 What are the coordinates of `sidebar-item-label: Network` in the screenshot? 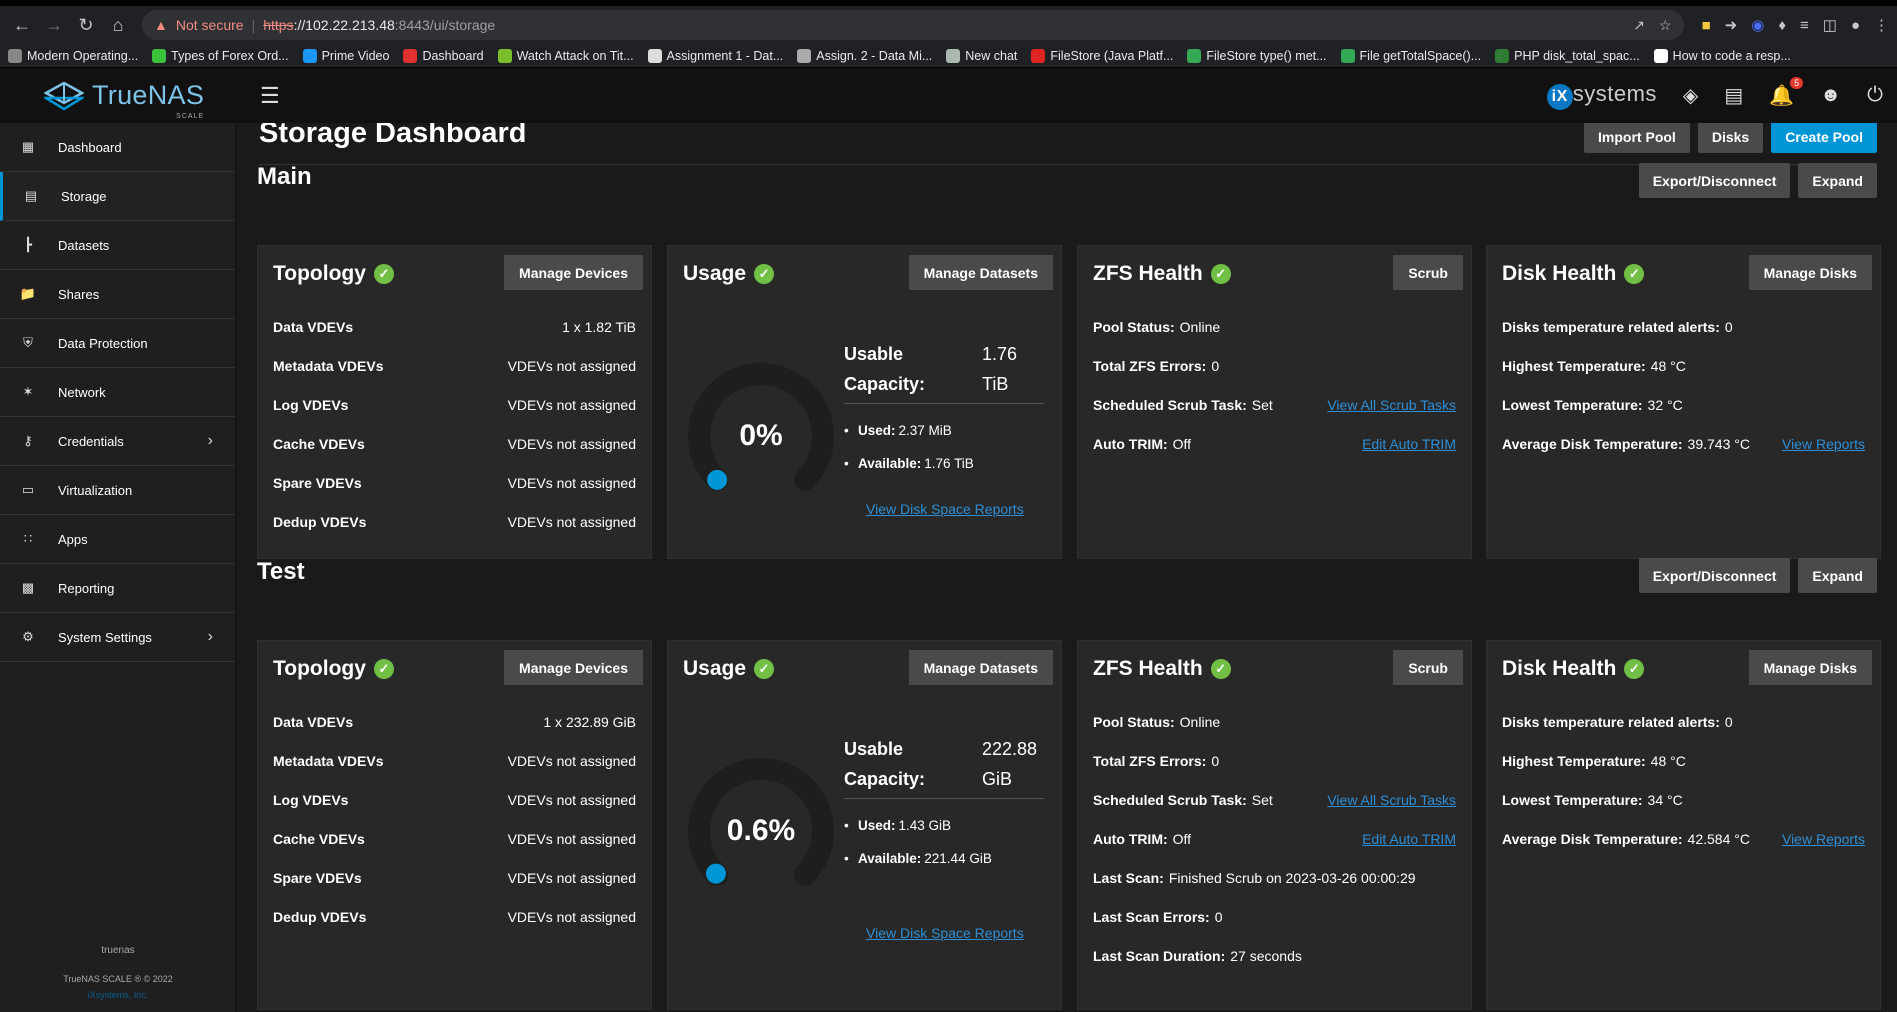 It's located at (82, 392).